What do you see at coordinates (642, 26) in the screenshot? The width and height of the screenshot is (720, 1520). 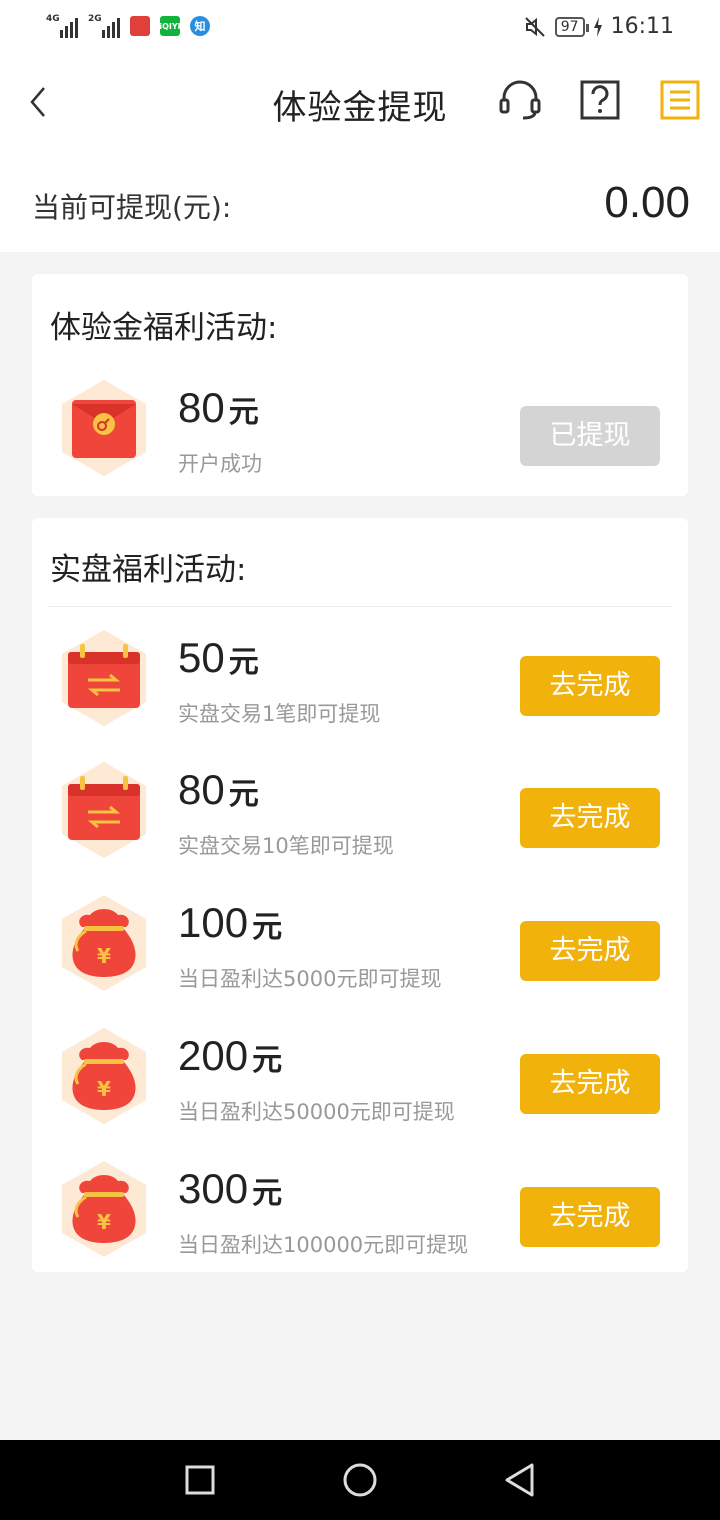 I see `clock: 16:11` at bounding box center [642, 26].